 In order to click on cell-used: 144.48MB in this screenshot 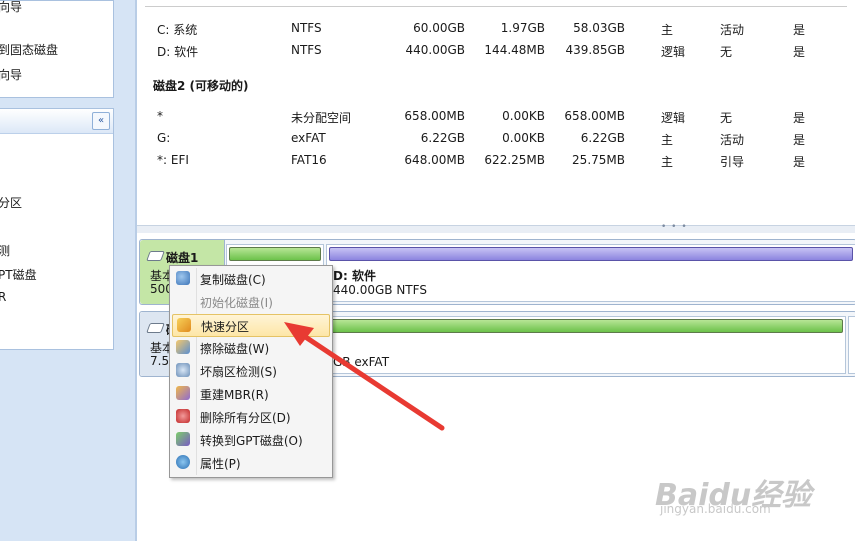, I will do `click(514, 50)`.